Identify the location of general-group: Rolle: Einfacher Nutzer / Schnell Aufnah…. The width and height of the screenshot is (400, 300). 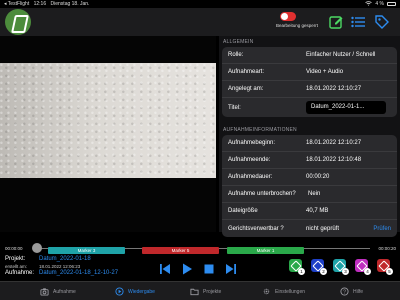
(309, 82).